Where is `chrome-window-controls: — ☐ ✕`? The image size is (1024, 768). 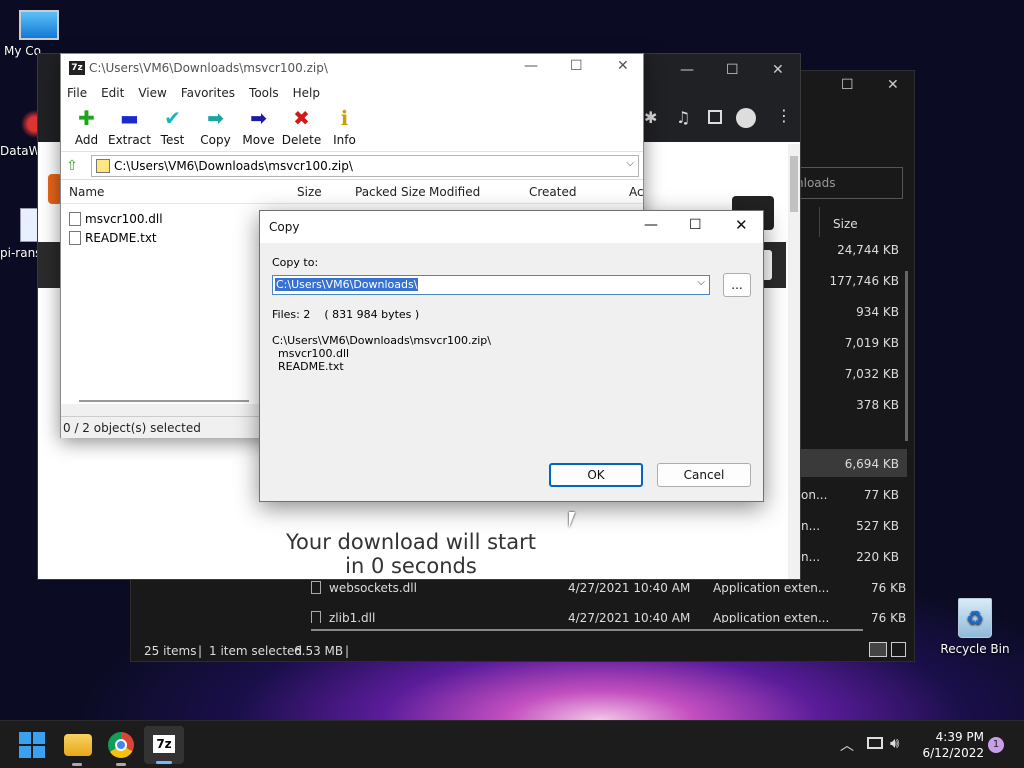
chrome-window-controls: — ☐ ✕ is located at coordinates (738, 72).